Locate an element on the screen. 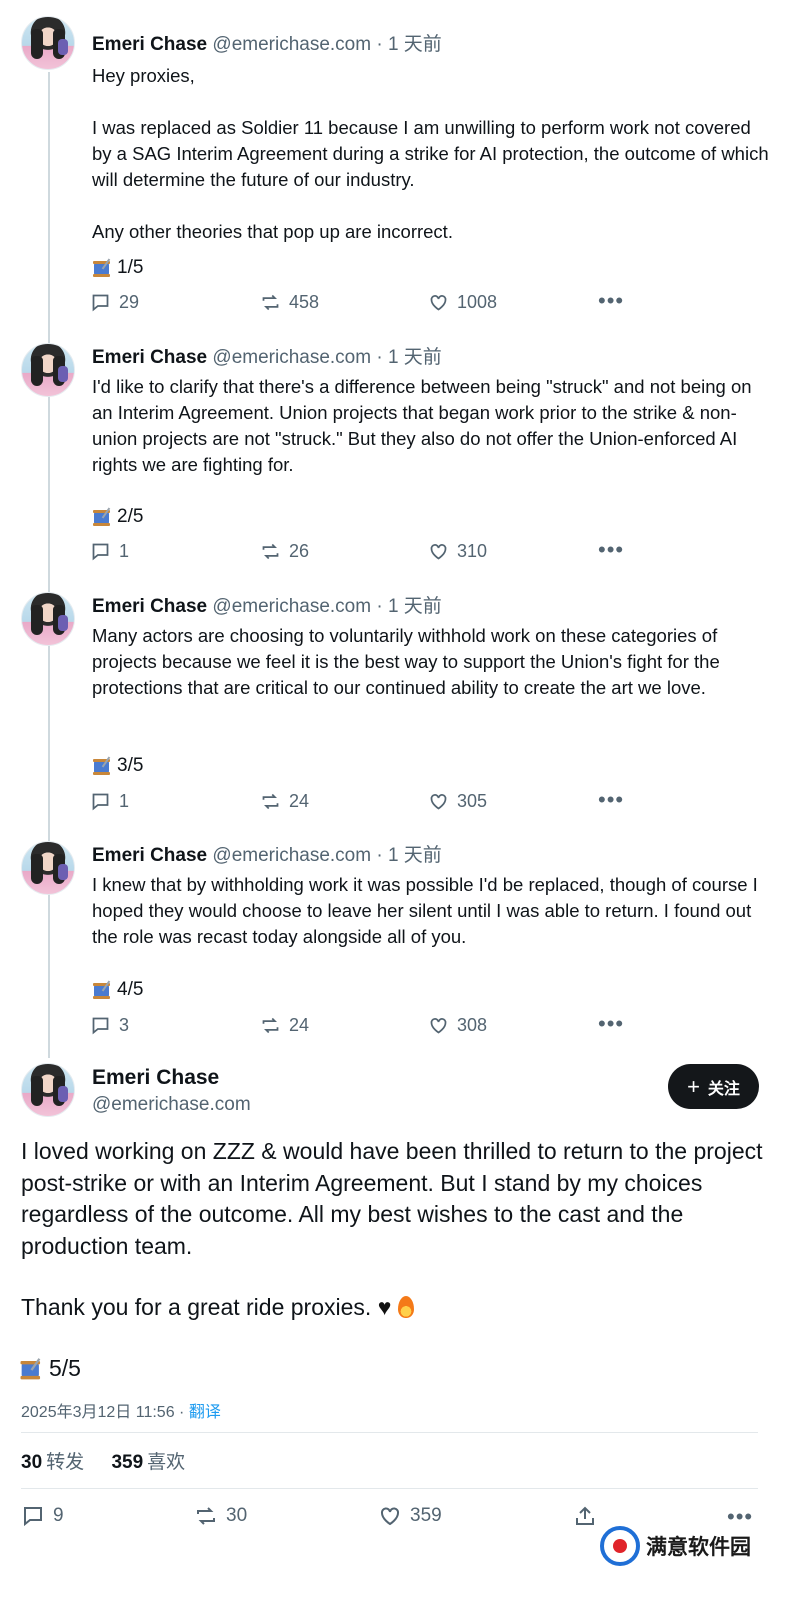  like-count: 308 is located at coordinates (472, 1024).